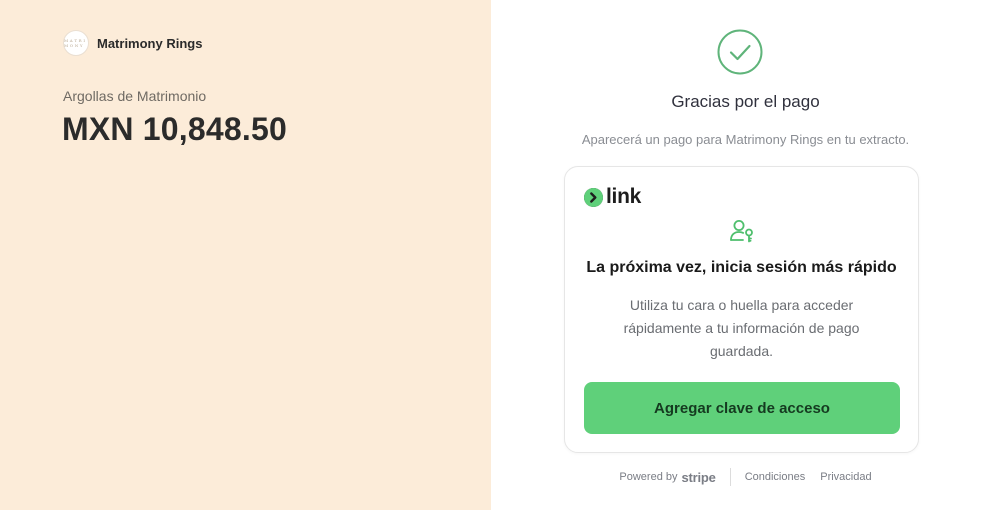 The width and height of the screenshot is (1000, 510). Describe the element at coordinates (741, 231) in the screenshot. I see `user-key-icon` at that location.